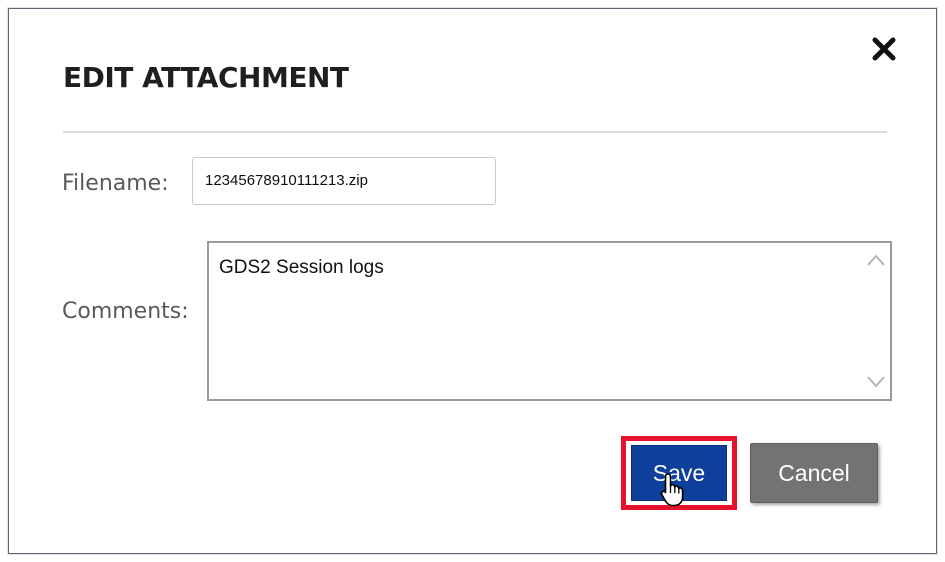 This screenshot has width=945, height=562. I want to click on title-divider, so click(475, 132).